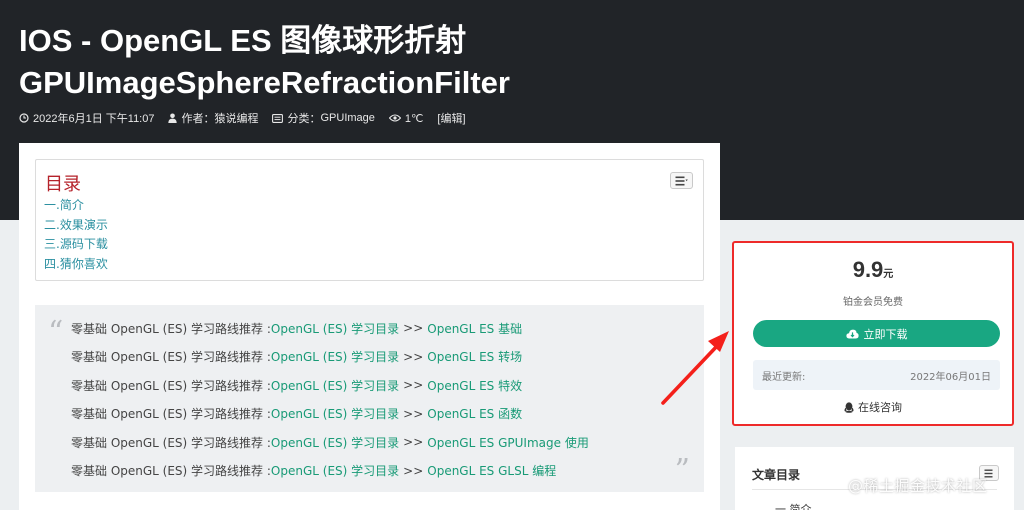  I want to click on topic-link-glsl: OpenGL ES GLSL 编程, so click(491, 470).